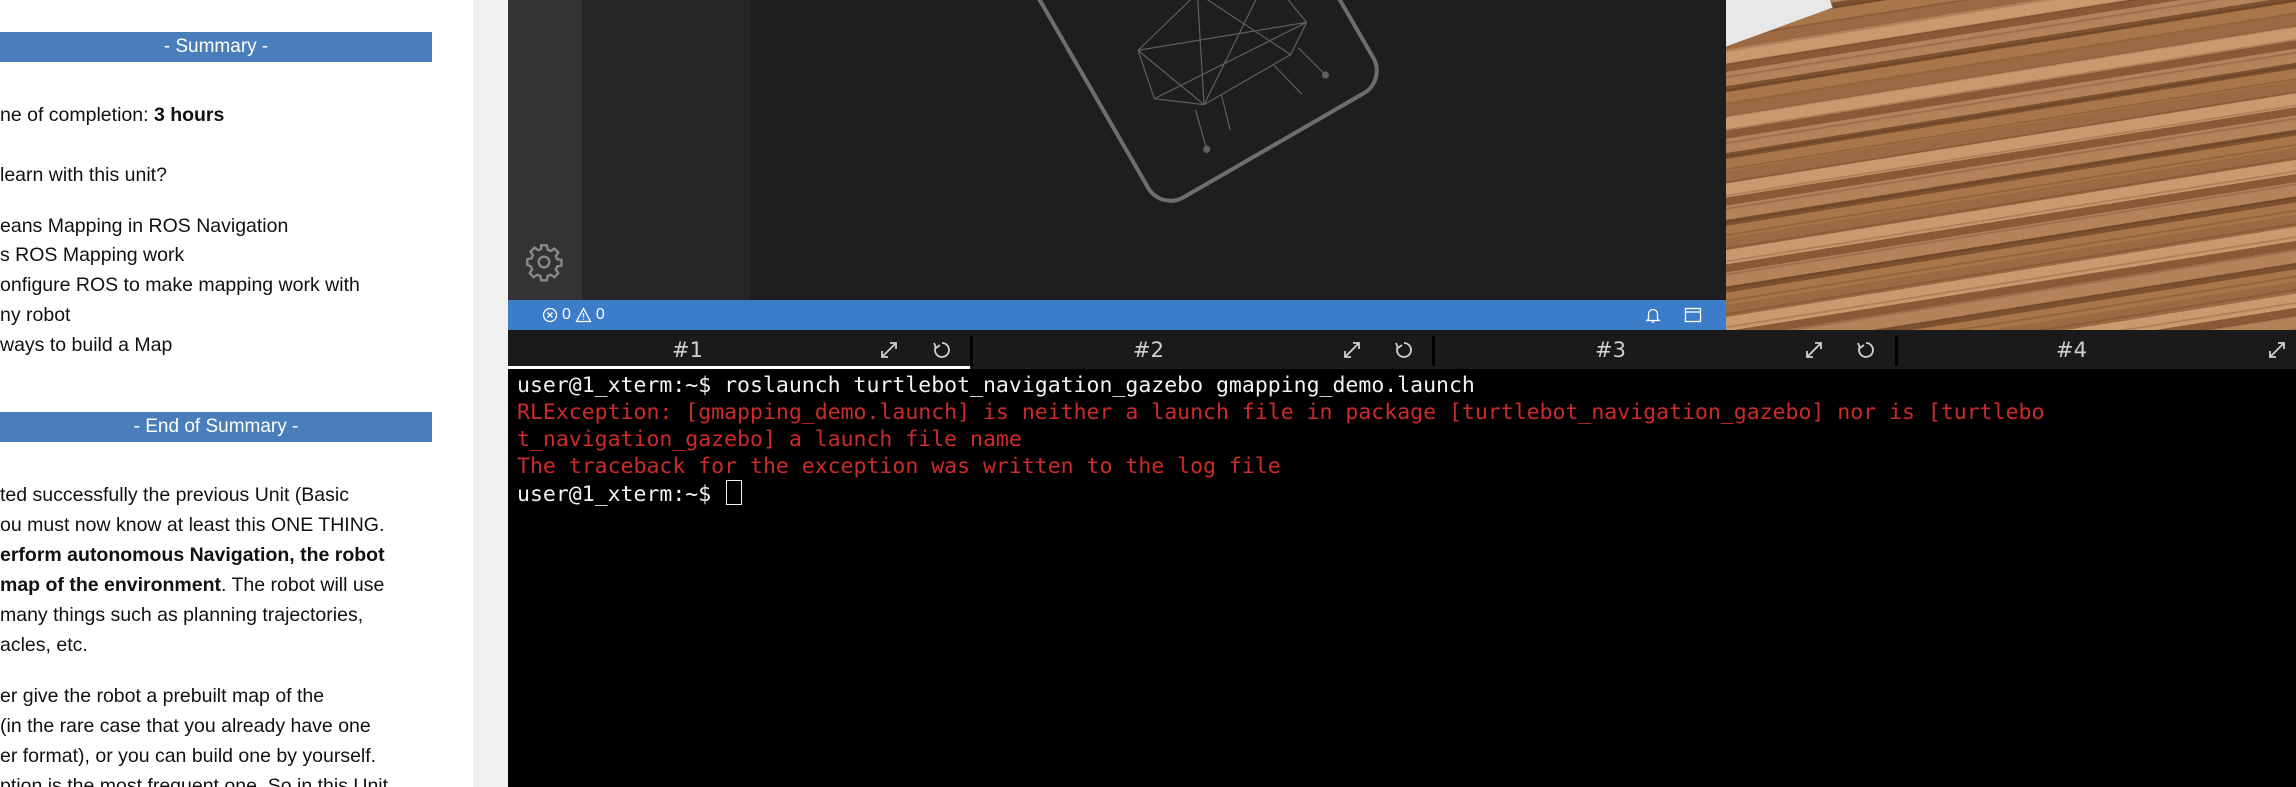  Describe the element at coordinates (734, 492) in the screenshot. I see `terminal-cursor` at that location.